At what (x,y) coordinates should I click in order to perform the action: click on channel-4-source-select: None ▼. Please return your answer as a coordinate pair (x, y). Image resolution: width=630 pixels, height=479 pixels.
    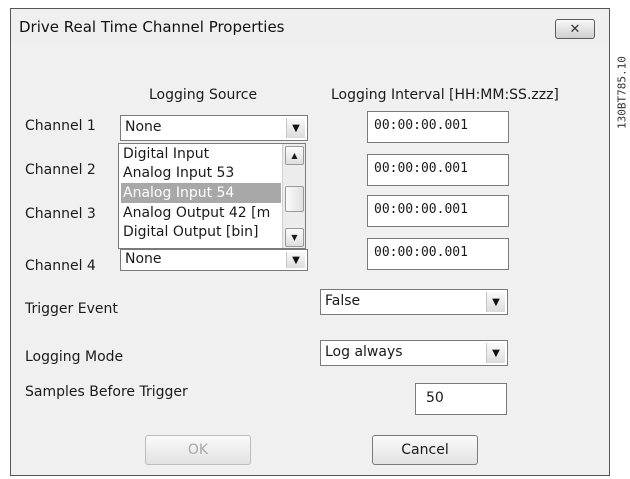
    Looking at the image, I should click on (214, 260).